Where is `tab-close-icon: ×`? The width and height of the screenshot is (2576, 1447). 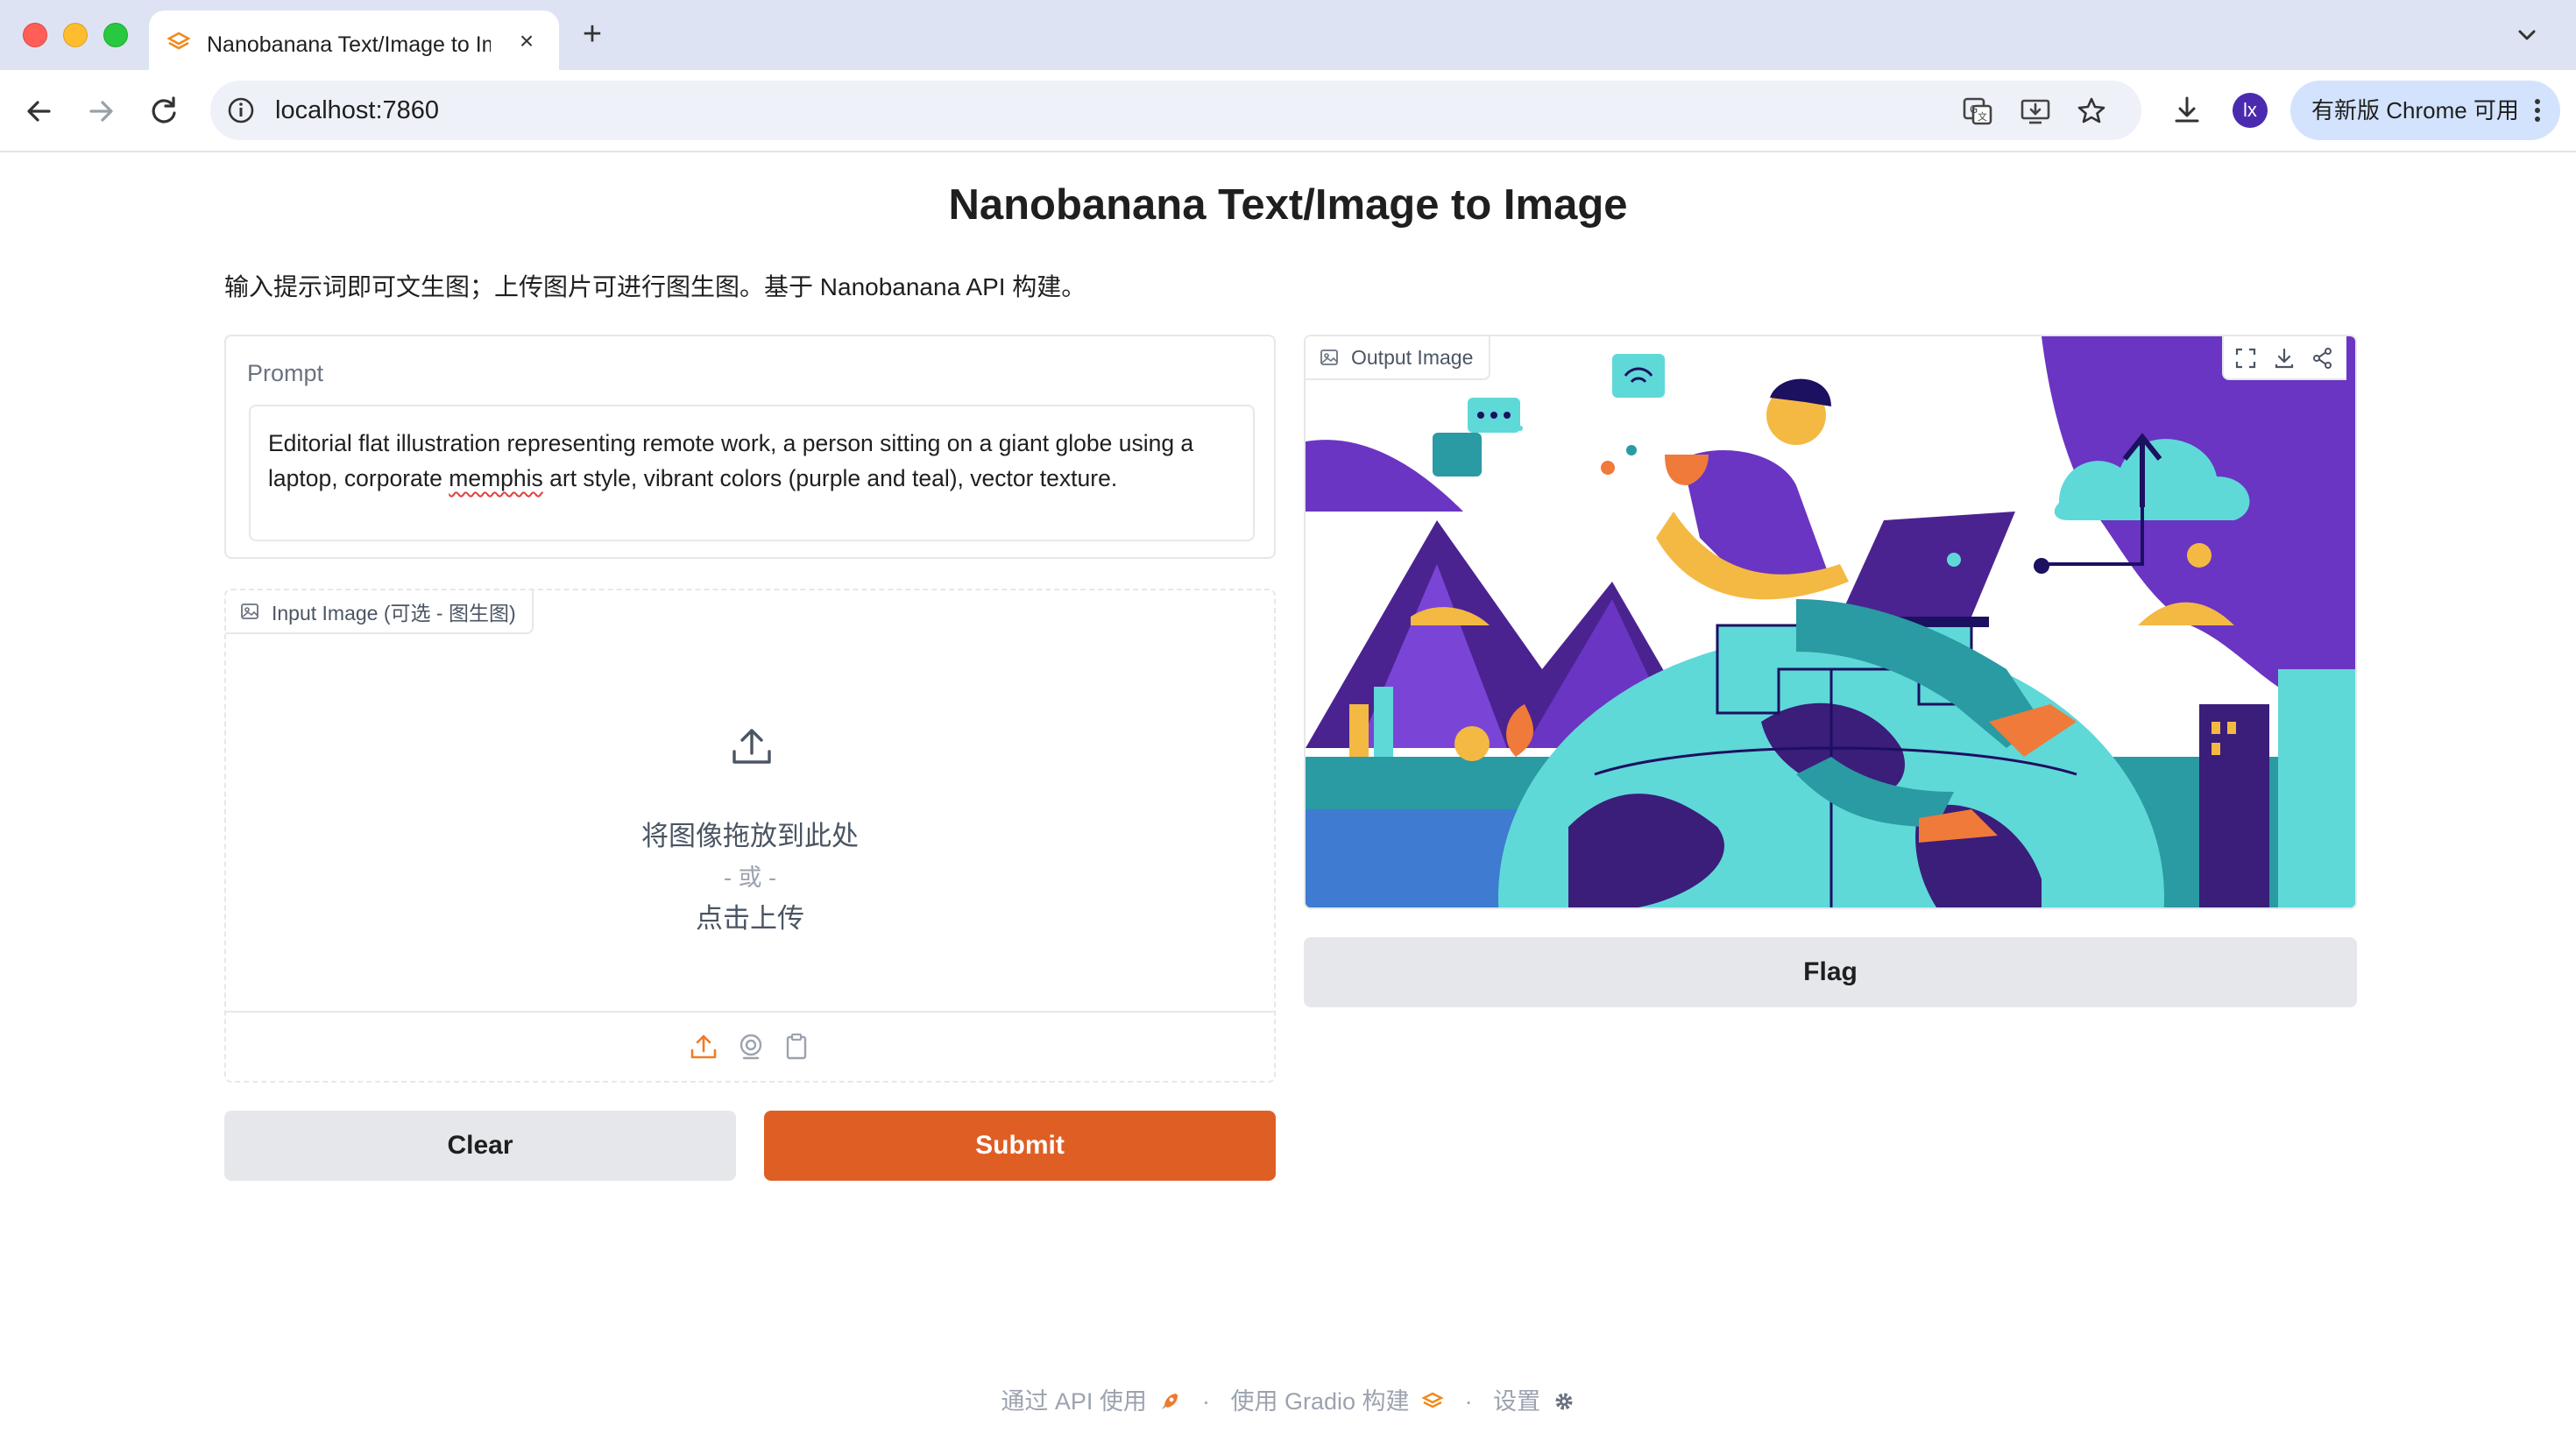 tab-close-icon: × is located at coordinates (526, 41).